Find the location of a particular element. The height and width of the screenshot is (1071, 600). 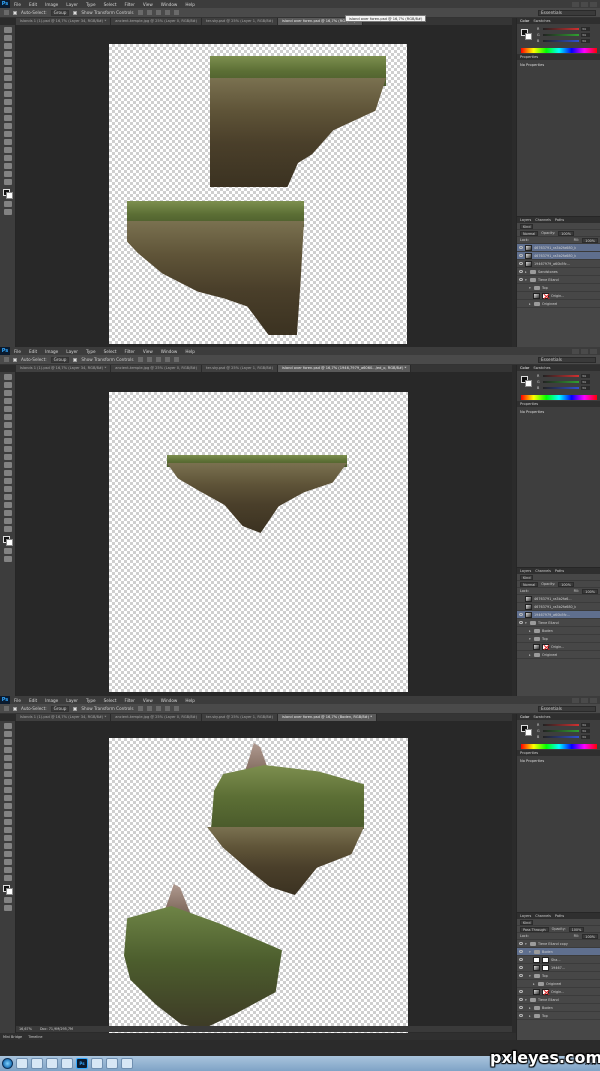

menu-view: View is located at coordinates (148, 4).